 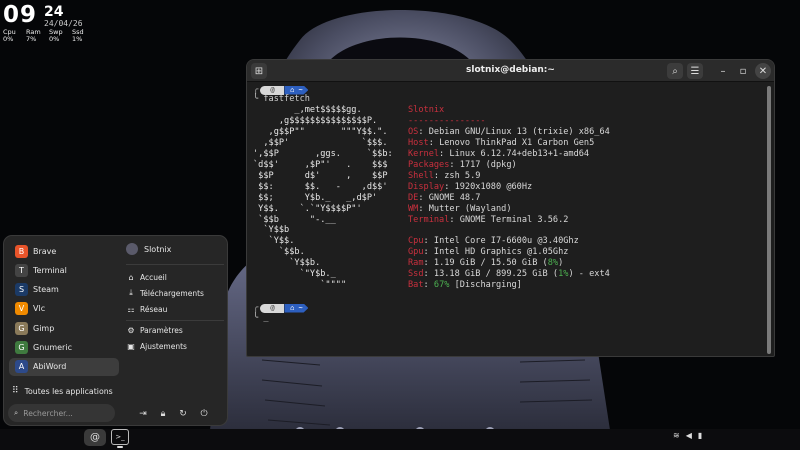 I want to click on terminal-icon: T, so click(x=21, y=270).